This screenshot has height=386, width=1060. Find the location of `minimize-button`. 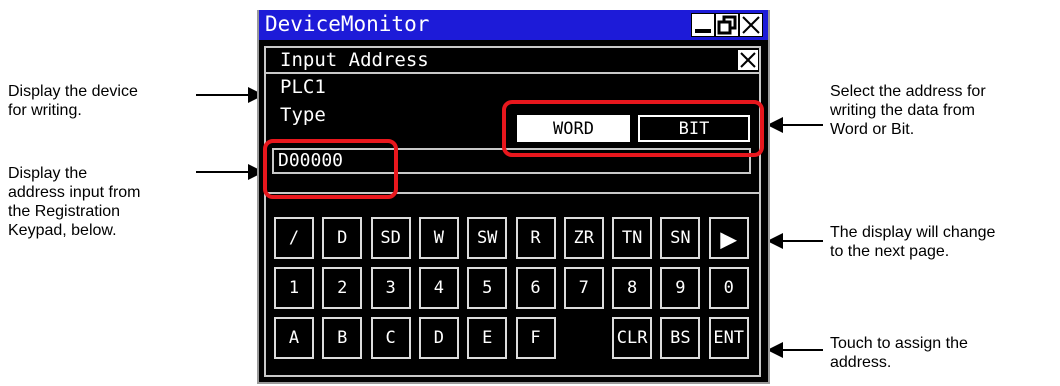

minimize-button is located at coordinates (703, 25).